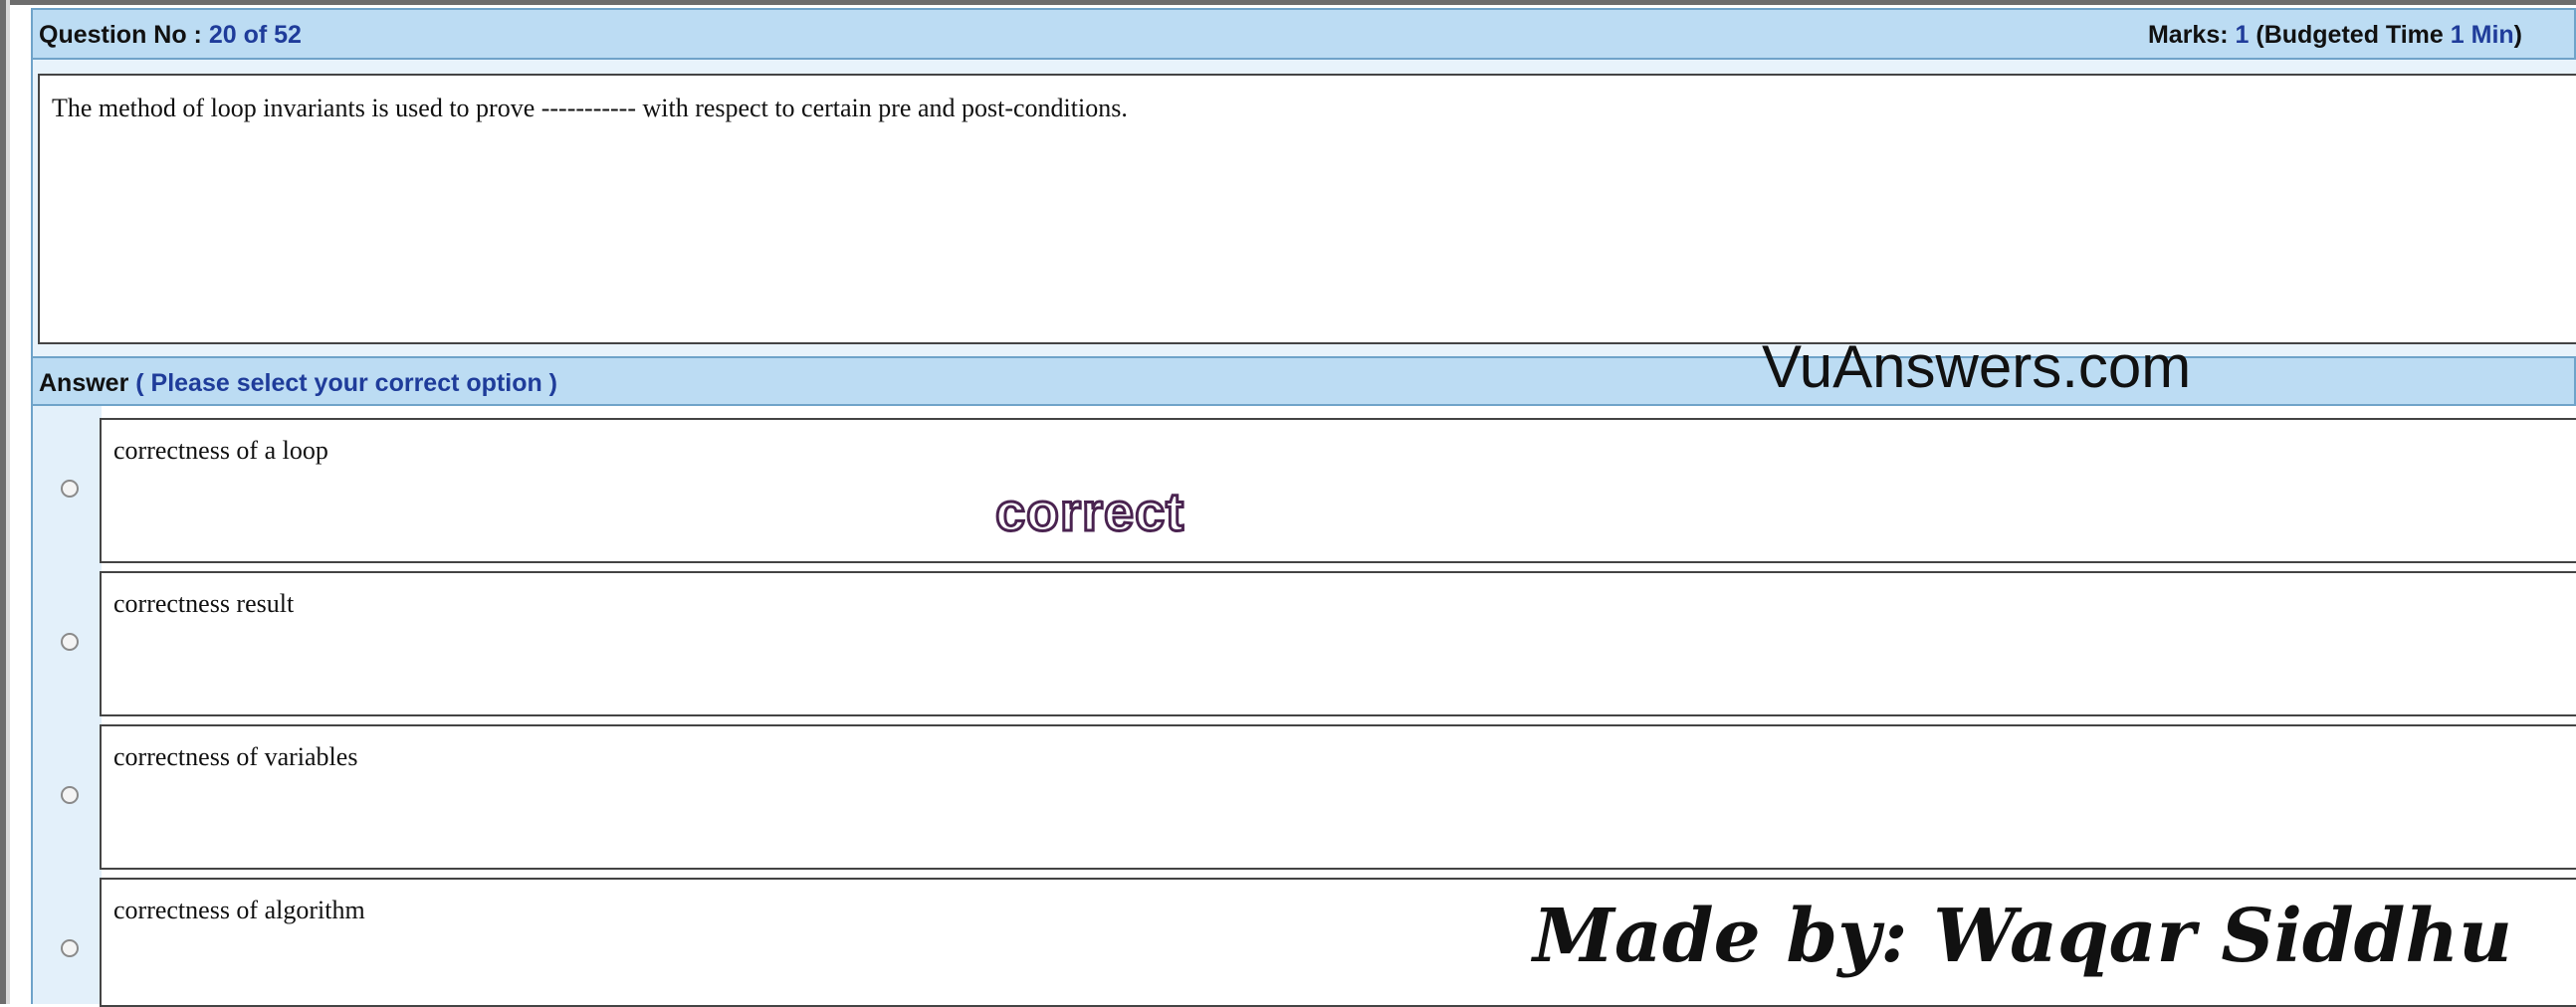 The image size is (2576, 1007). What do you see at coordinates (2517, 35) in the screenshot?
I see `budget-time-close: )` at bounding box center [2517, 35].